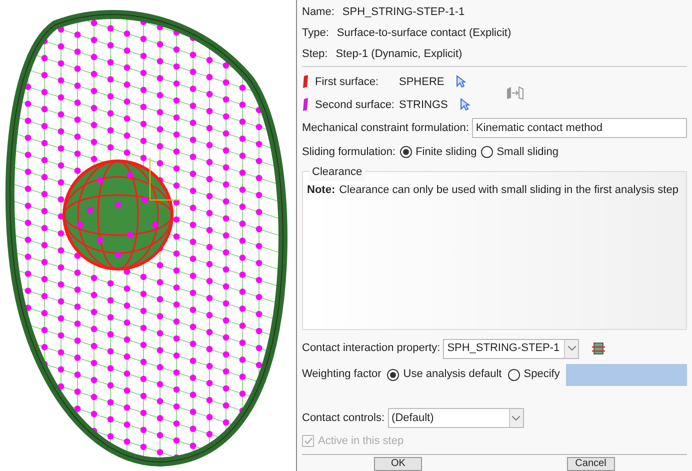  What do you see at coordinates (421, 82) in the screenshot?
I see `surface-value: SPHERE` at bounding box center [421, 82].